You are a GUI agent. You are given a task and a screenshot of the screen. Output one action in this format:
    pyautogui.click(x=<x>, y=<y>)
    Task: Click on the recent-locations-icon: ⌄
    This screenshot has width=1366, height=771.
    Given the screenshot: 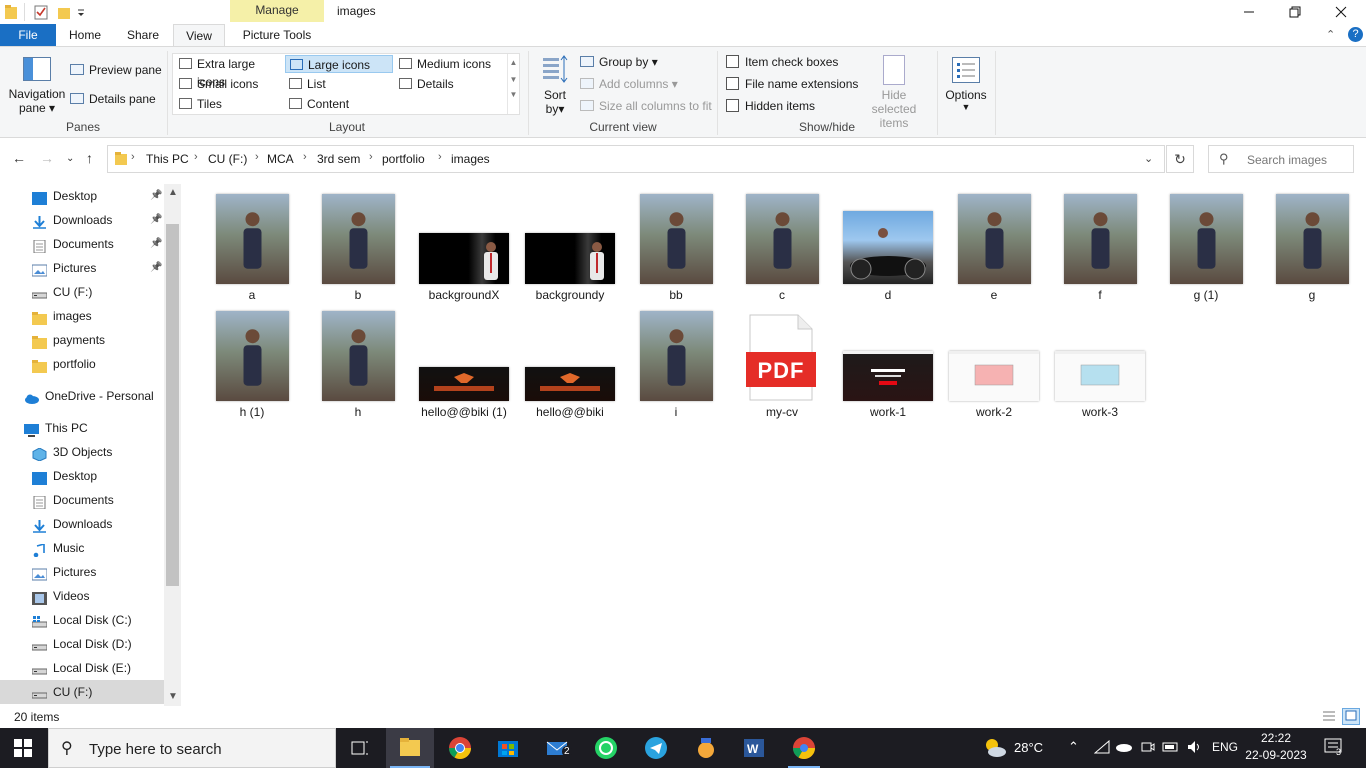 What is the action you would take?
    pyautogui.click(x=70, y=158)
    